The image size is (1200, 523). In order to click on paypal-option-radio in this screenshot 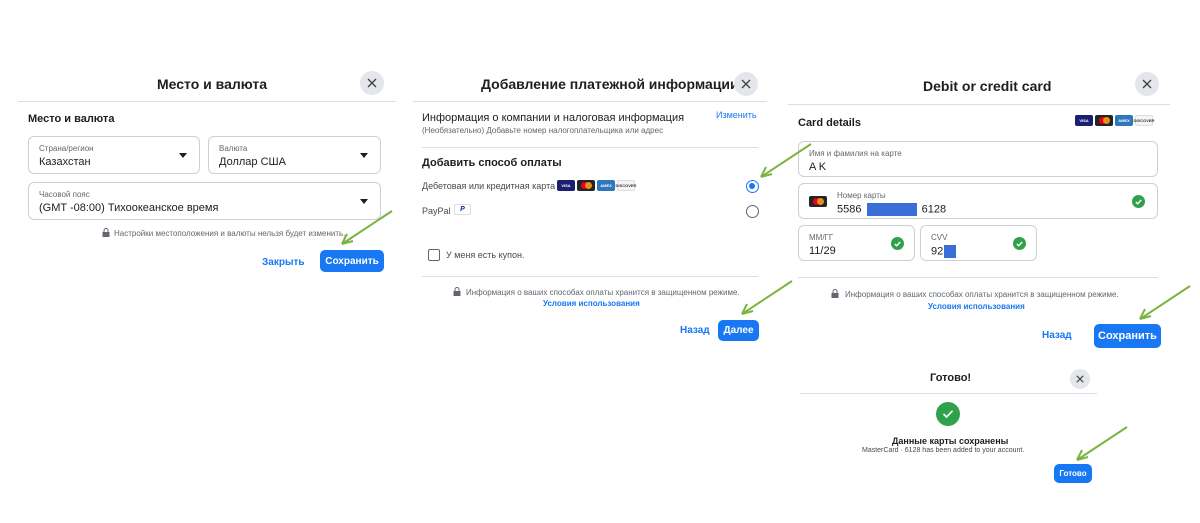, I will do `click(752, 211)`.